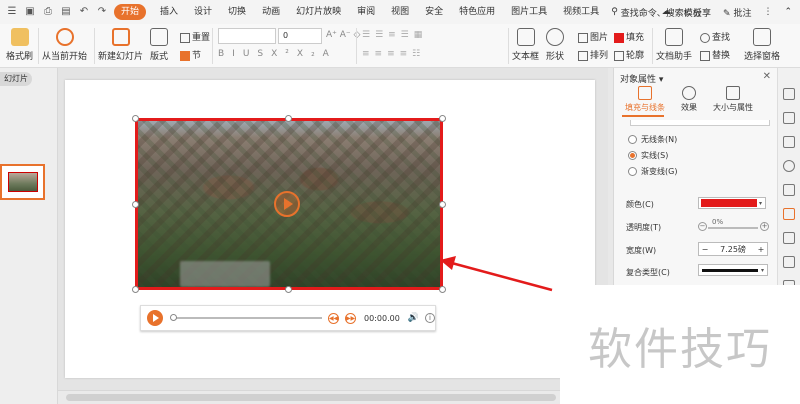  Describe the element at coordinates (311, 397) in the screenshot. I see `scrollbar-thumb` at that location.